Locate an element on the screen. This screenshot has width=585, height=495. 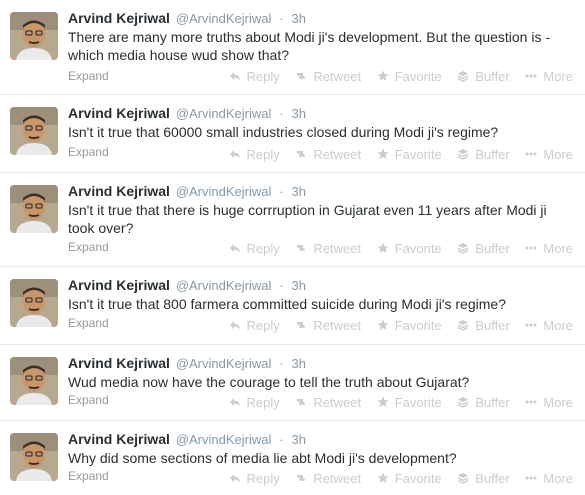
retweet-label: Retweet is located at coordinates (337, 154).